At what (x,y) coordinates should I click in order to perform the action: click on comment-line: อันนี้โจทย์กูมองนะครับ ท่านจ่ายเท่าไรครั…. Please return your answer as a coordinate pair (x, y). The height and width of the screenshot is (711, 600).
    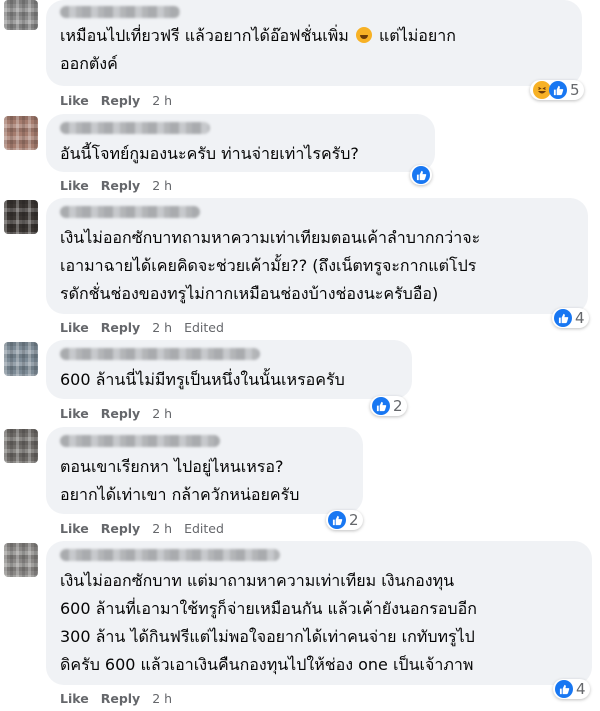
    Looking at the image, I should click on (209, 153).